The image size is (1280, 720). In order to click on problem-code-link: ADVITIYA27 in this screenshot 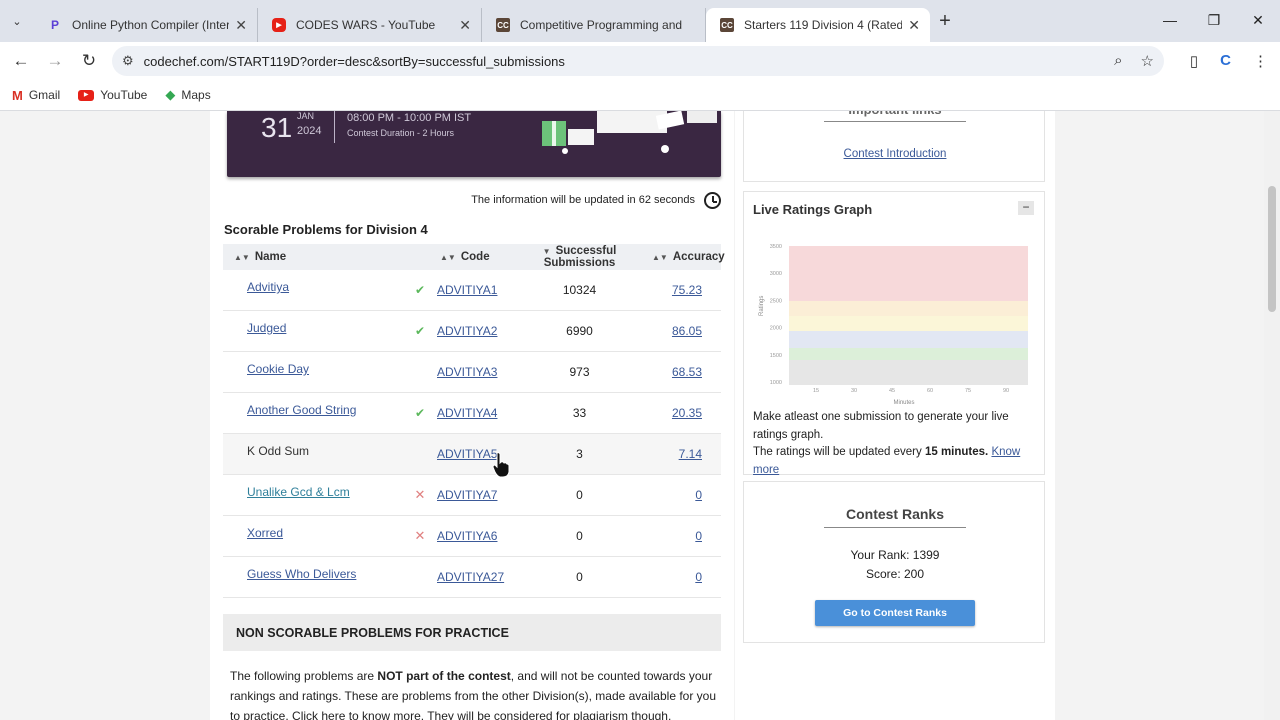, I will do `click(470, 577)`.